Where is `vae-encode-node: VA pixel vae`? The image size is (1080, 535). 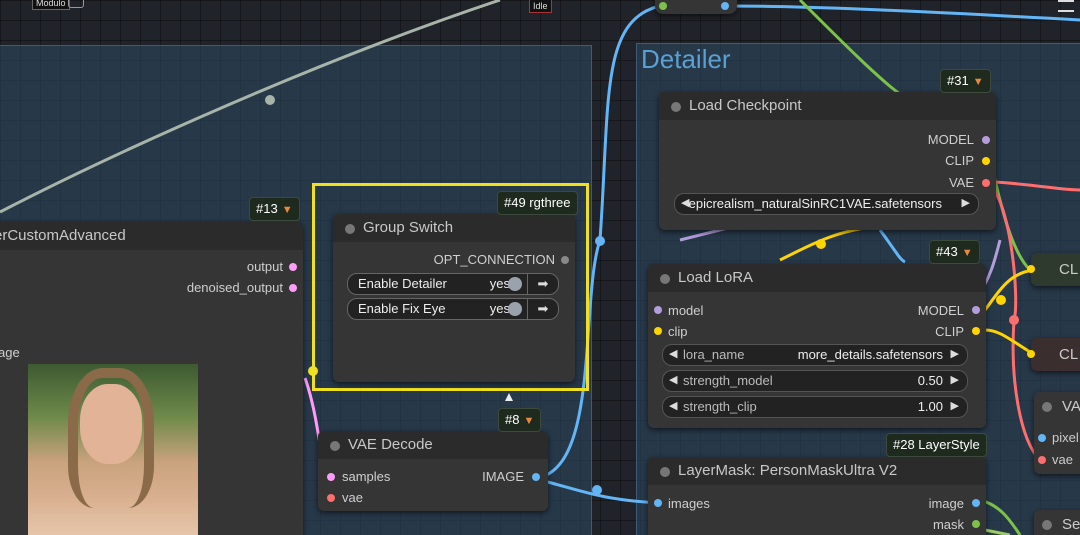
vae-encode-node: VA pixel vae is located at coordinates (1057, 433).